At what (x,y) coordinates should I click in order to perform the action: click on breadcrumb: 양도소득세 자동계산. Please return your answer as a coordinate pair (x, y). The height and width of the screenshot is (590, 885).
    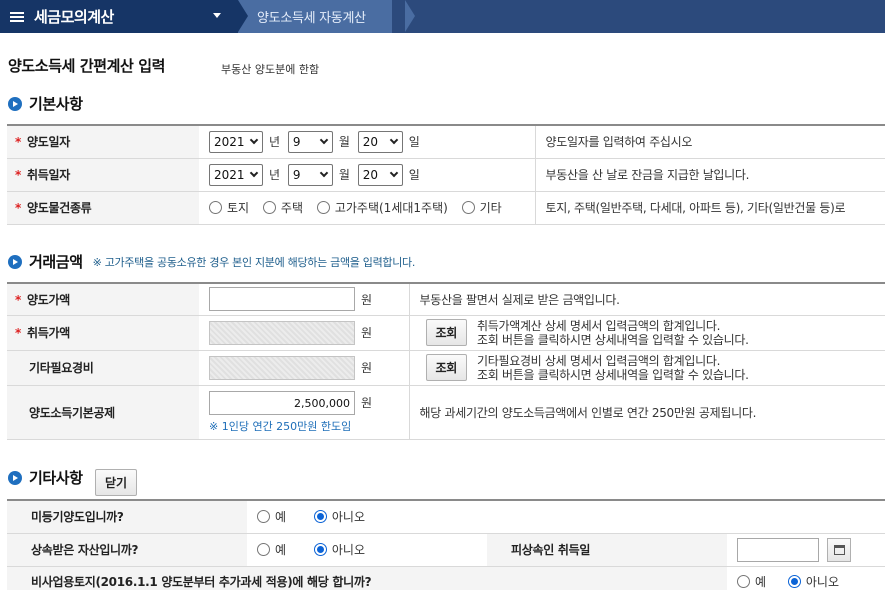
    Looking at the image, I should click on (315, 16).